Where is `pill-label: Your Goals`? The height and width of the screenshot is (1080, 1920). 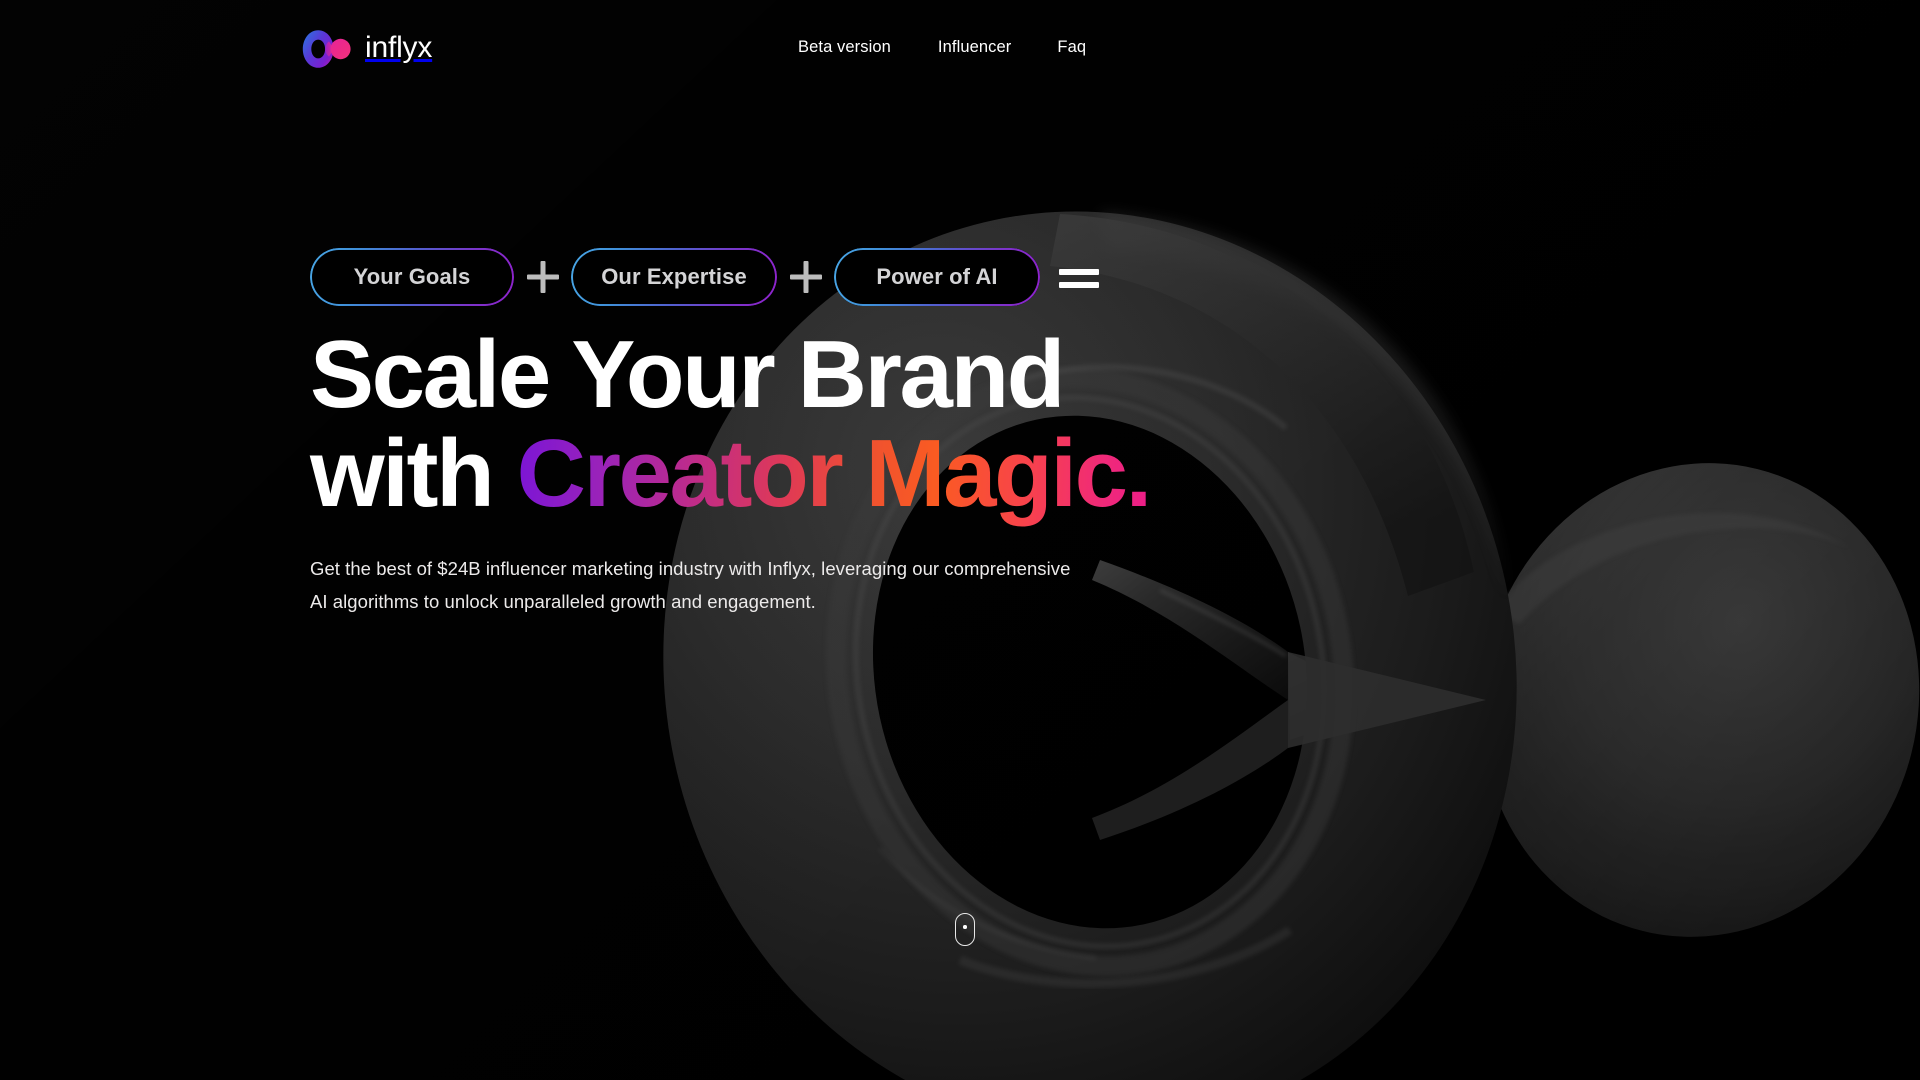
pill-label: Your Goals is located at coordinates (412, 276).